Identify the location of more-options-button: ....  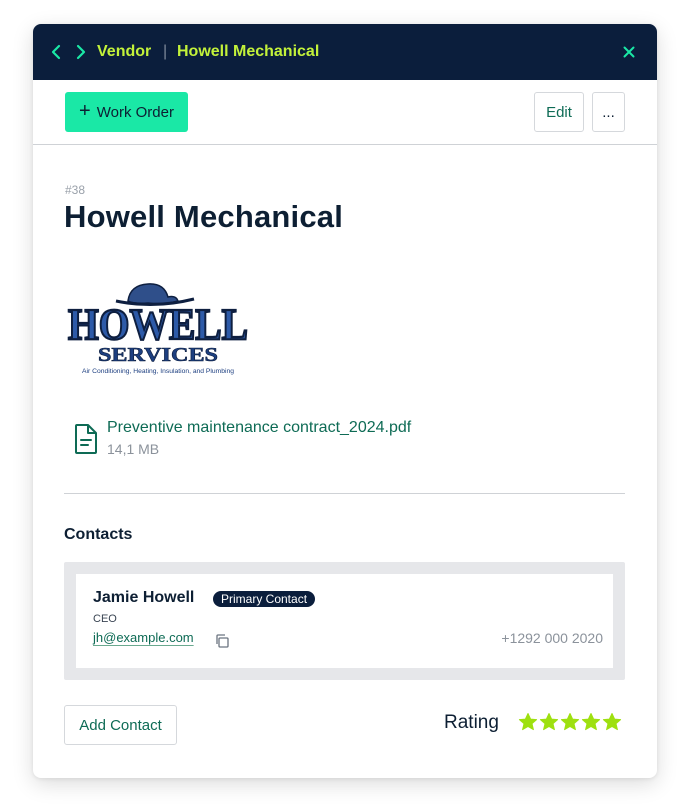
(608, 112).